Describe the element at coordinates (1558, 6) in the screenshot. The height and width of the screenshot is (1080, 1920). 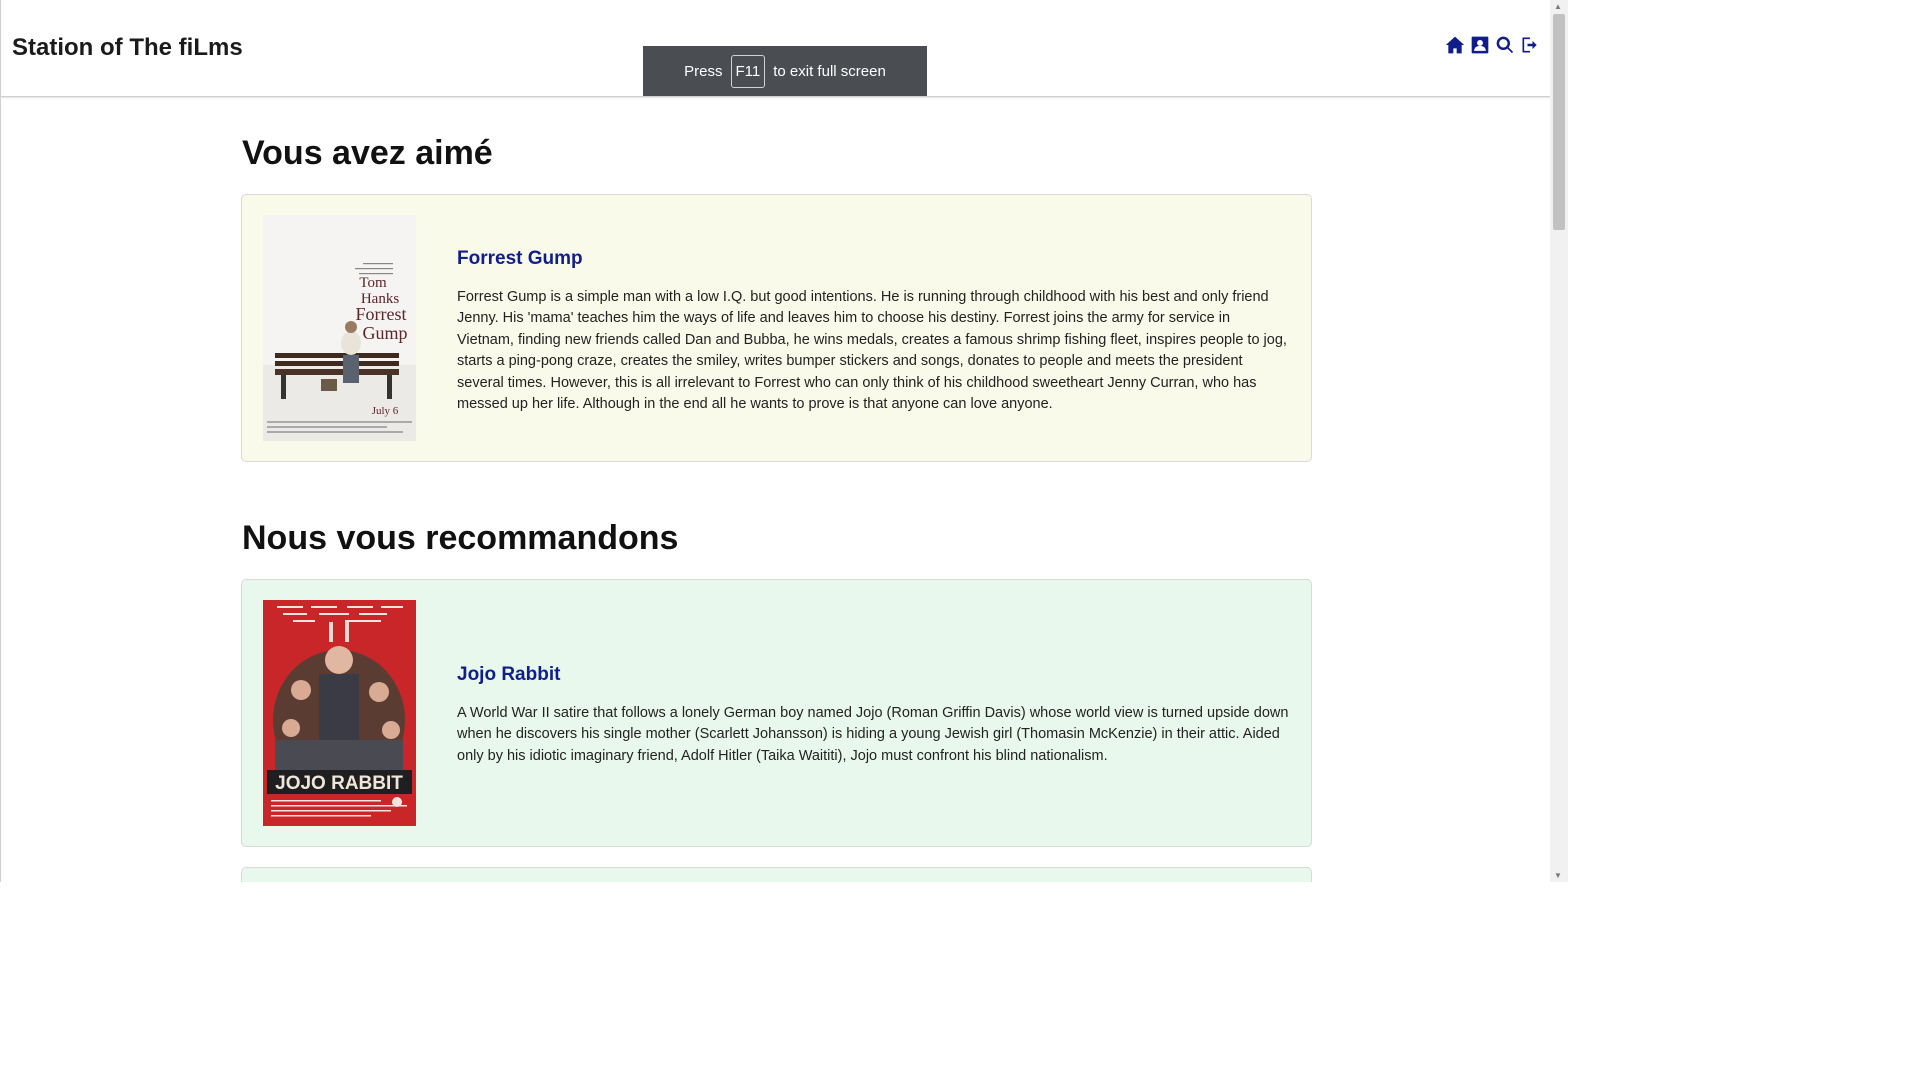
I see `scroll-up-arrow: ▲` at that location.